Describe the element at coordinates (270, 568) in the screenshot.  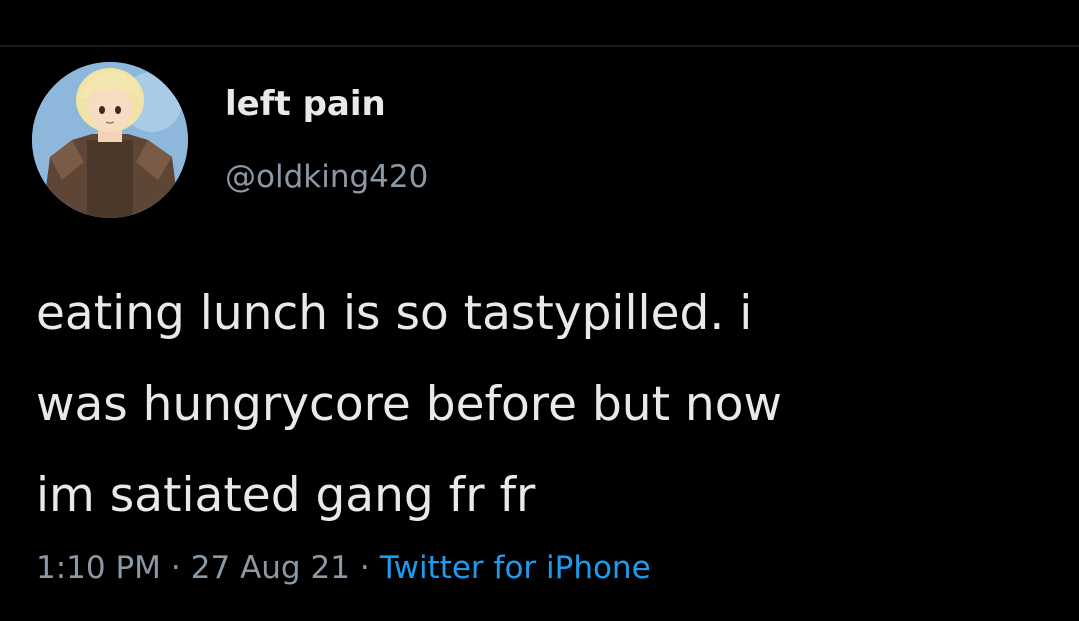
I see `tweet-date: 27 Aug 21` at that location.